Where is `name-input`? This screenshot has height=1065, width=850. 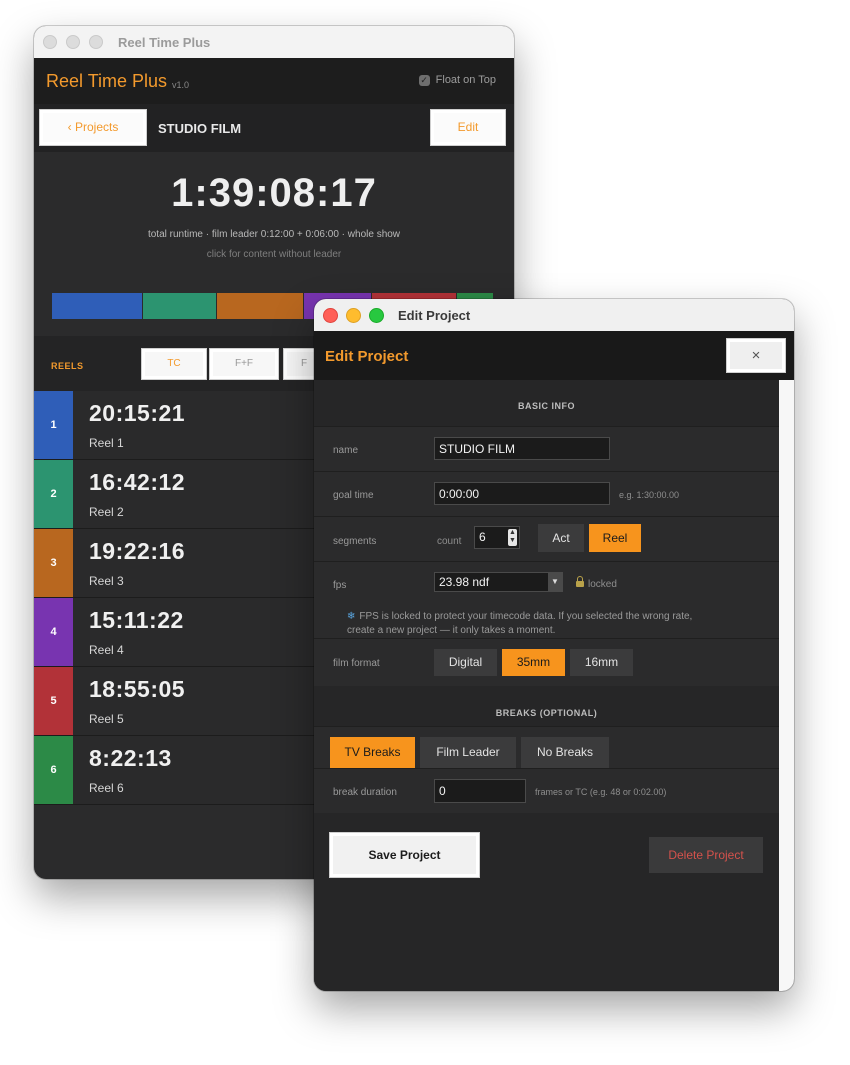 name-input is located at coordinates (522, 448).